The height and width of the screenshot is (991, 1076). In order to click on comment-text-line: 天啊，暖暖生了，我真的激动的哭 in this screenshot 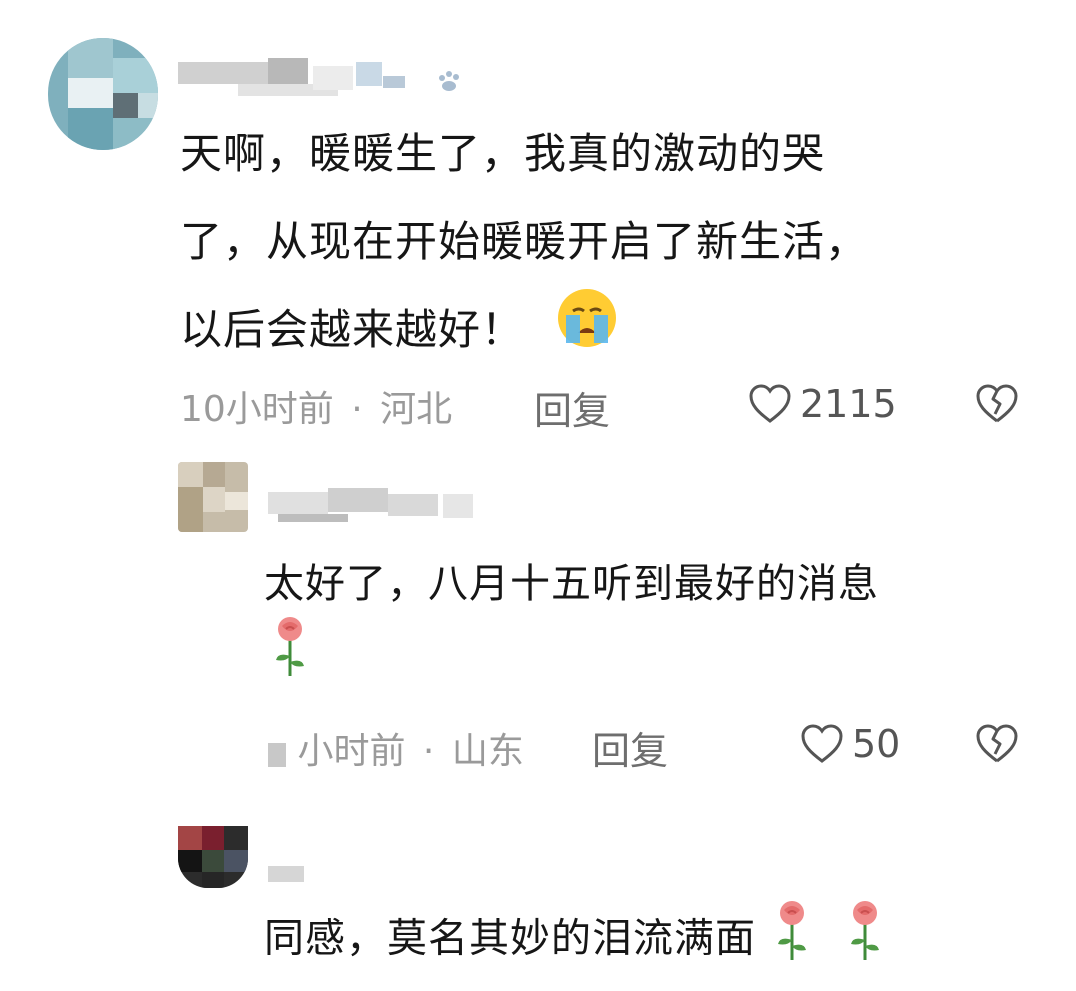, I will do `click(503, 153)`.